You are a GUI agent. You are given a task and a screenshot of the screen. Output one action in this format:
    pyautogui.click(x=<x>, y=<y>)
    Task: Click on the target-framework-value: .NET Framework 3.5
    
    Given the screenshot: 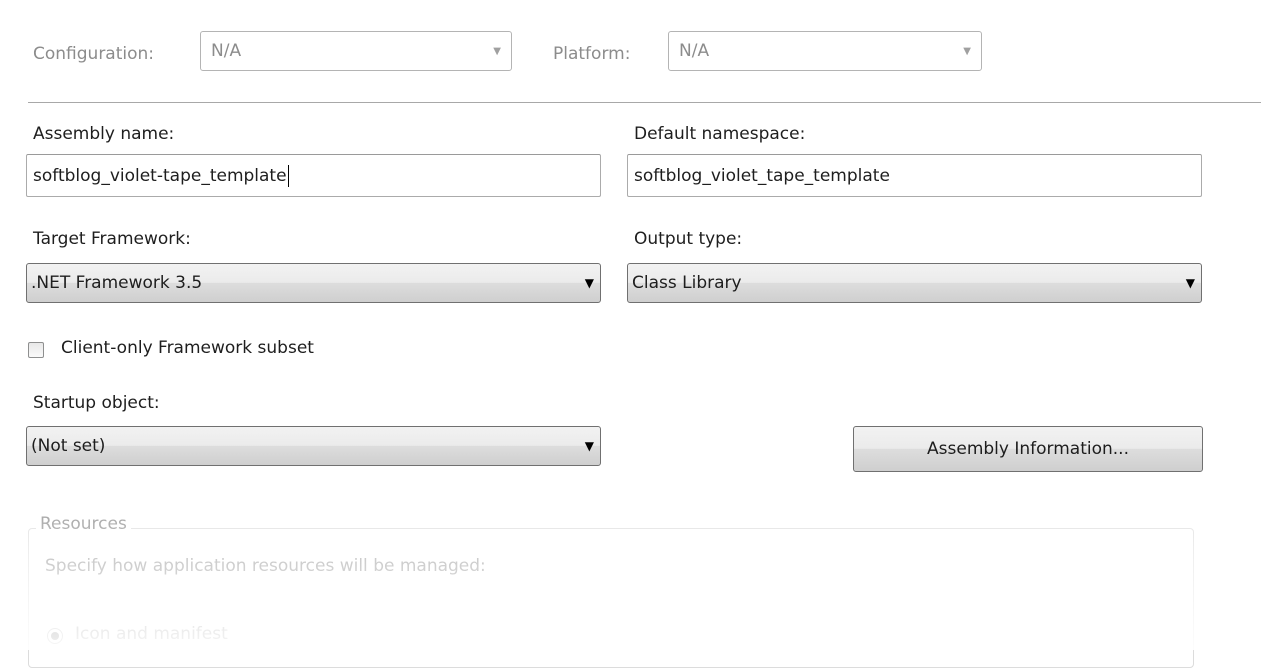 What is the action you would take?
    pyautogui.click(x=117, y=283)
    